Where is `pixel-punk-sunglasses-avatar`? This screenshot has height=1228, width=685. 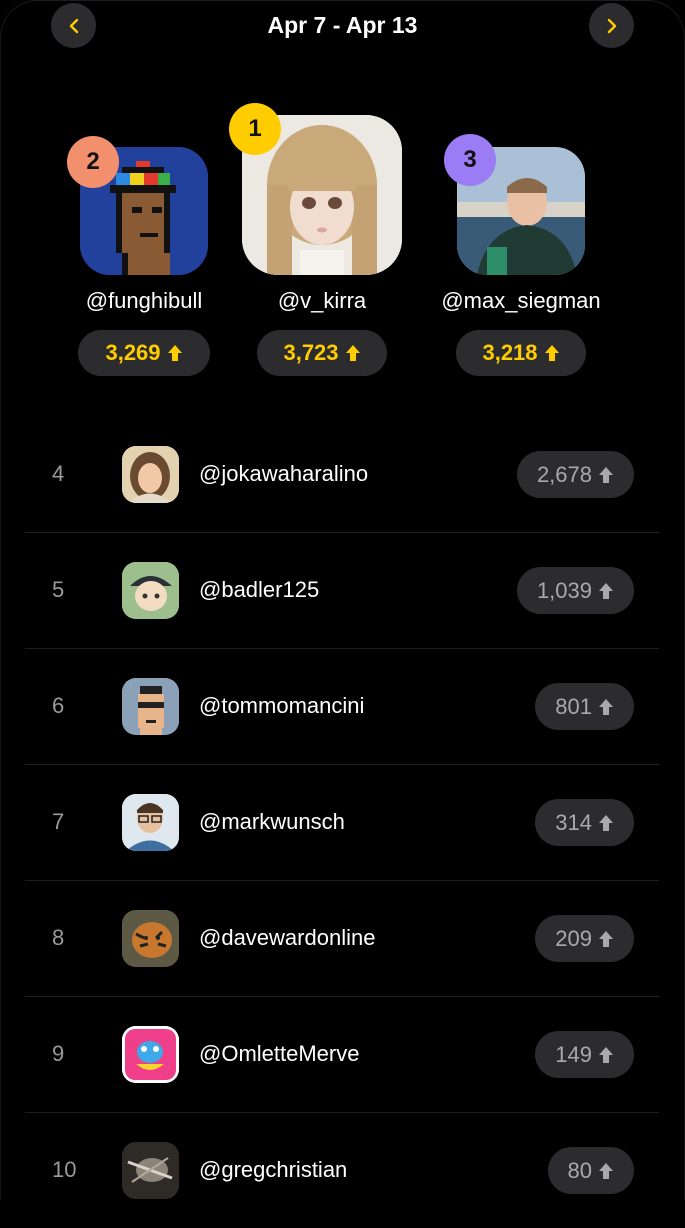 pixel-punk-sunglasses-avatar is located at coordinates (150, 706).